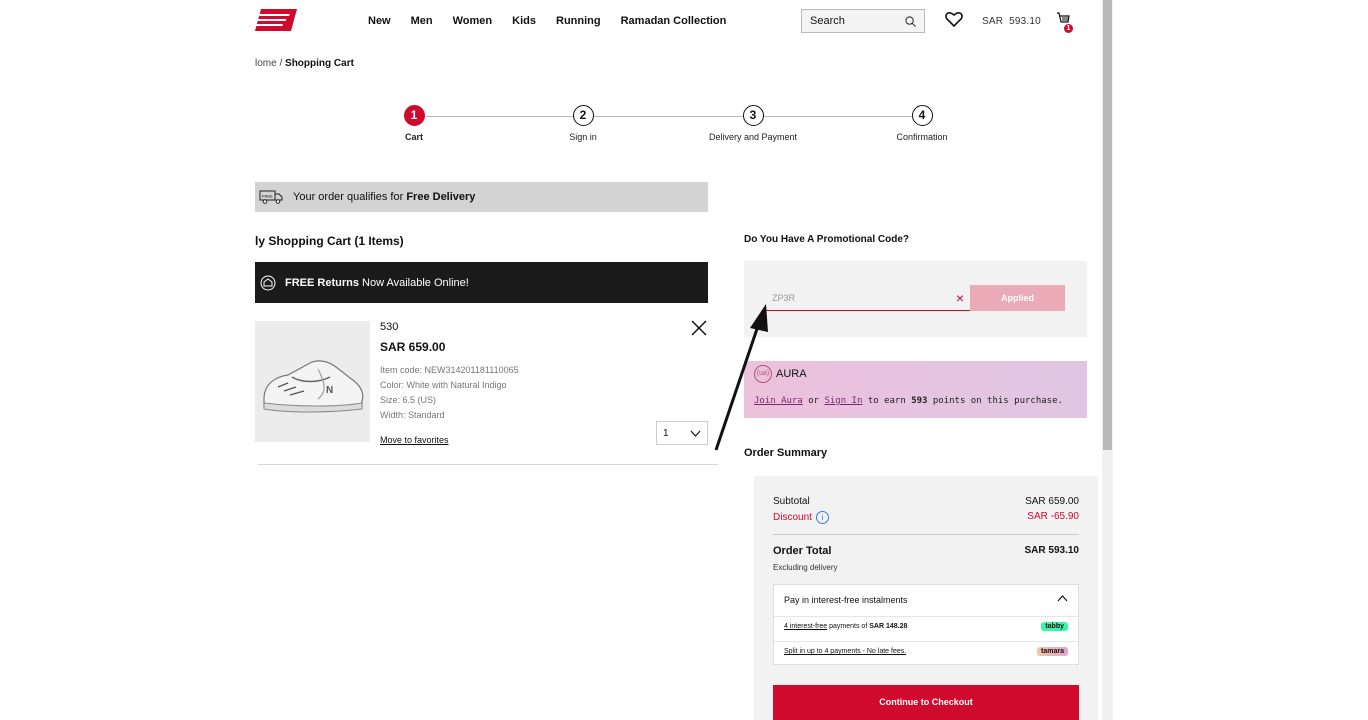 This screenshot has height=720, width=1368. Describe the element at coordinates (329, 390) in the screenshot. I see `svg-text: N` at that location.